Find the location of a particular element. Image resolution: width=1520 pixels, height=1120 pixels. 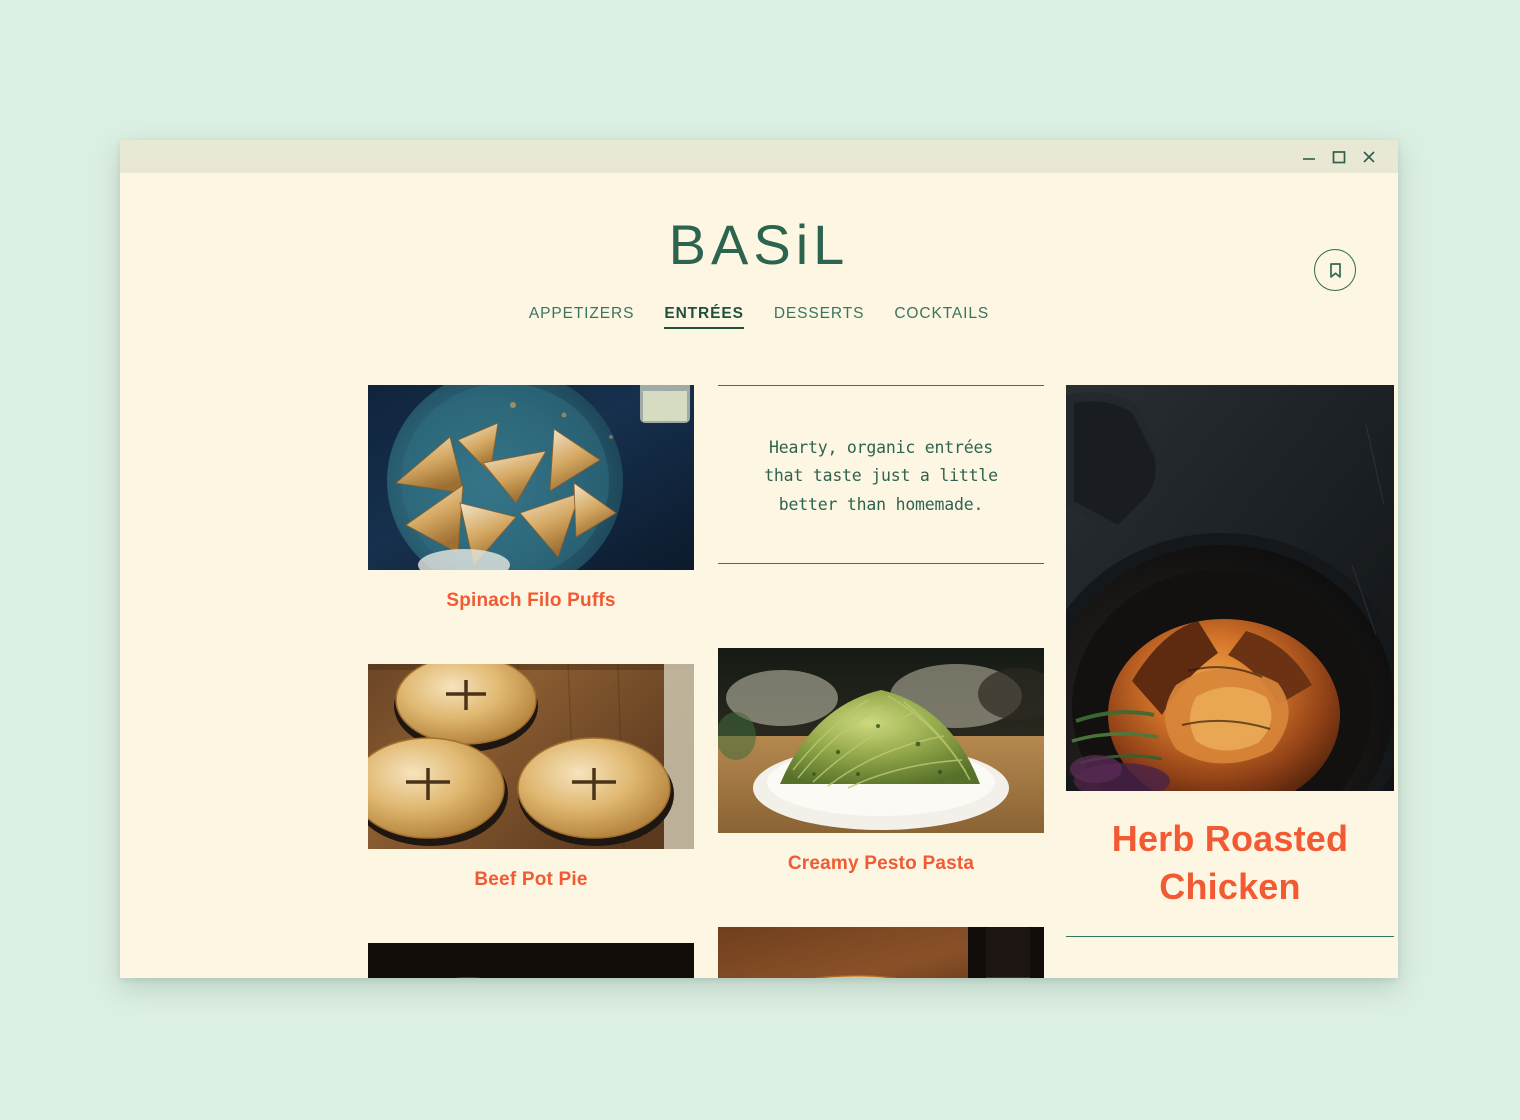

recipe-card-spinach-filo-puffs: Spinach Filo Puffs is located at coordinates (531, 498).